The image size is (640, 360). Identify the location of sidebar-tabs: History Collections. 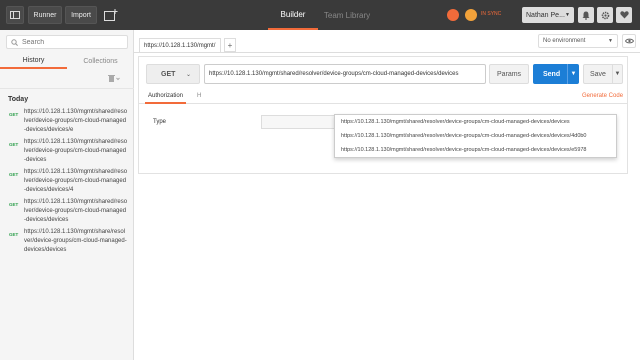
(67, 61).